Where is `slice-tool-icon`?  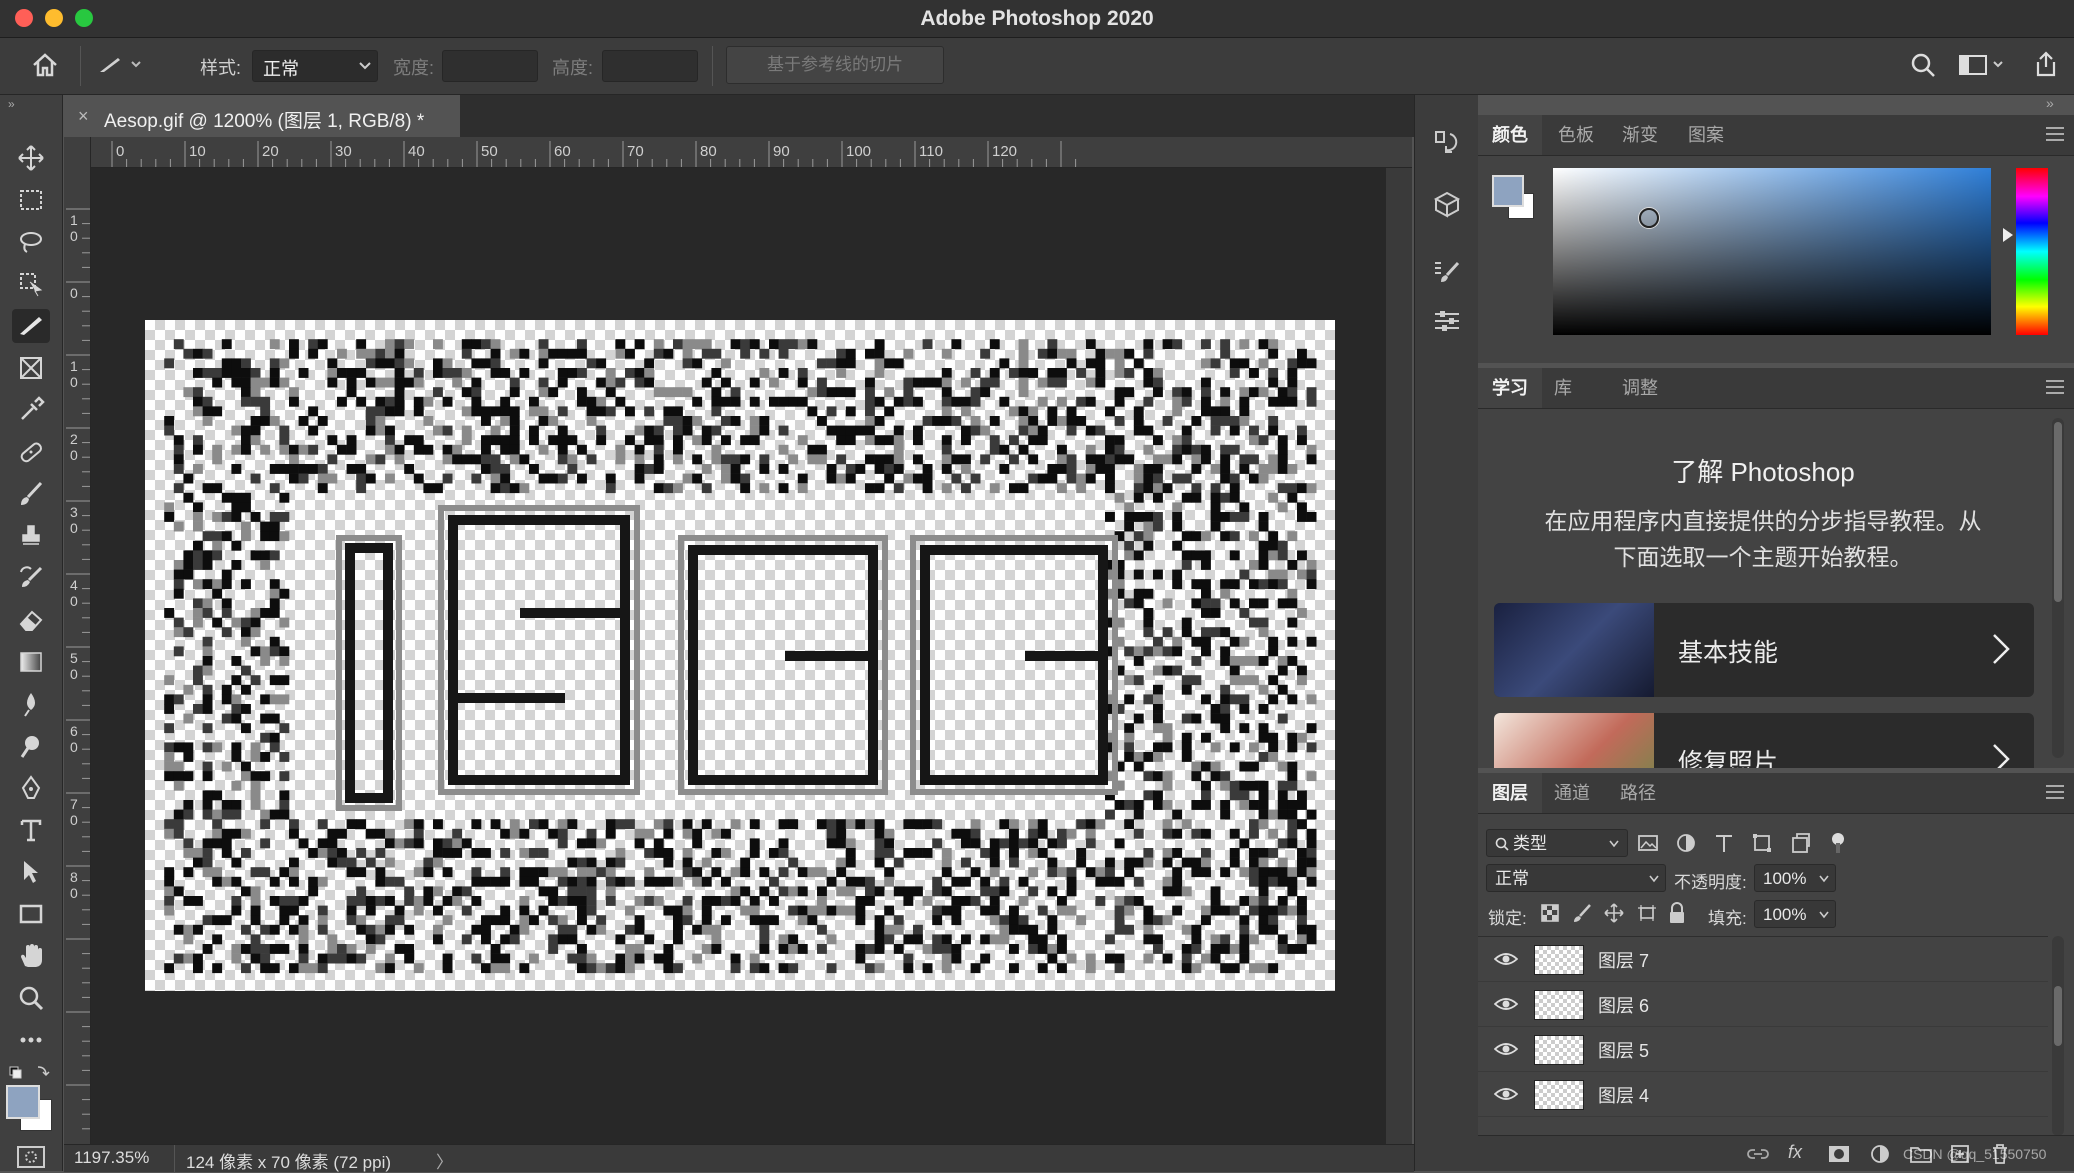 slice-tool-icon is located at coordinates (31, 326).